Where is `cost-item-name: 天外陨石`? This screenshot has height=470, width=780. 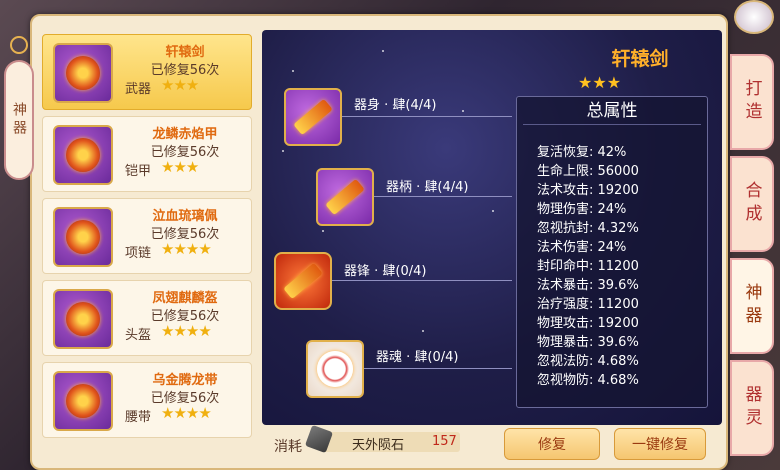 cost-item-name: 天外陨石 is located at coordinates (378, 445).